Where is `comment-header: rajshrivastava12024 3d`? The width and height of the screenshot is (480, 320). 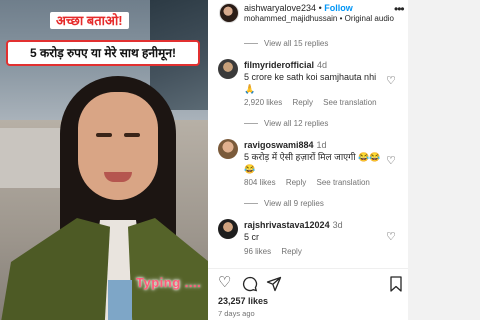
comment-header: rajshrivastava12024 3d is located at coordinates (293, 225).